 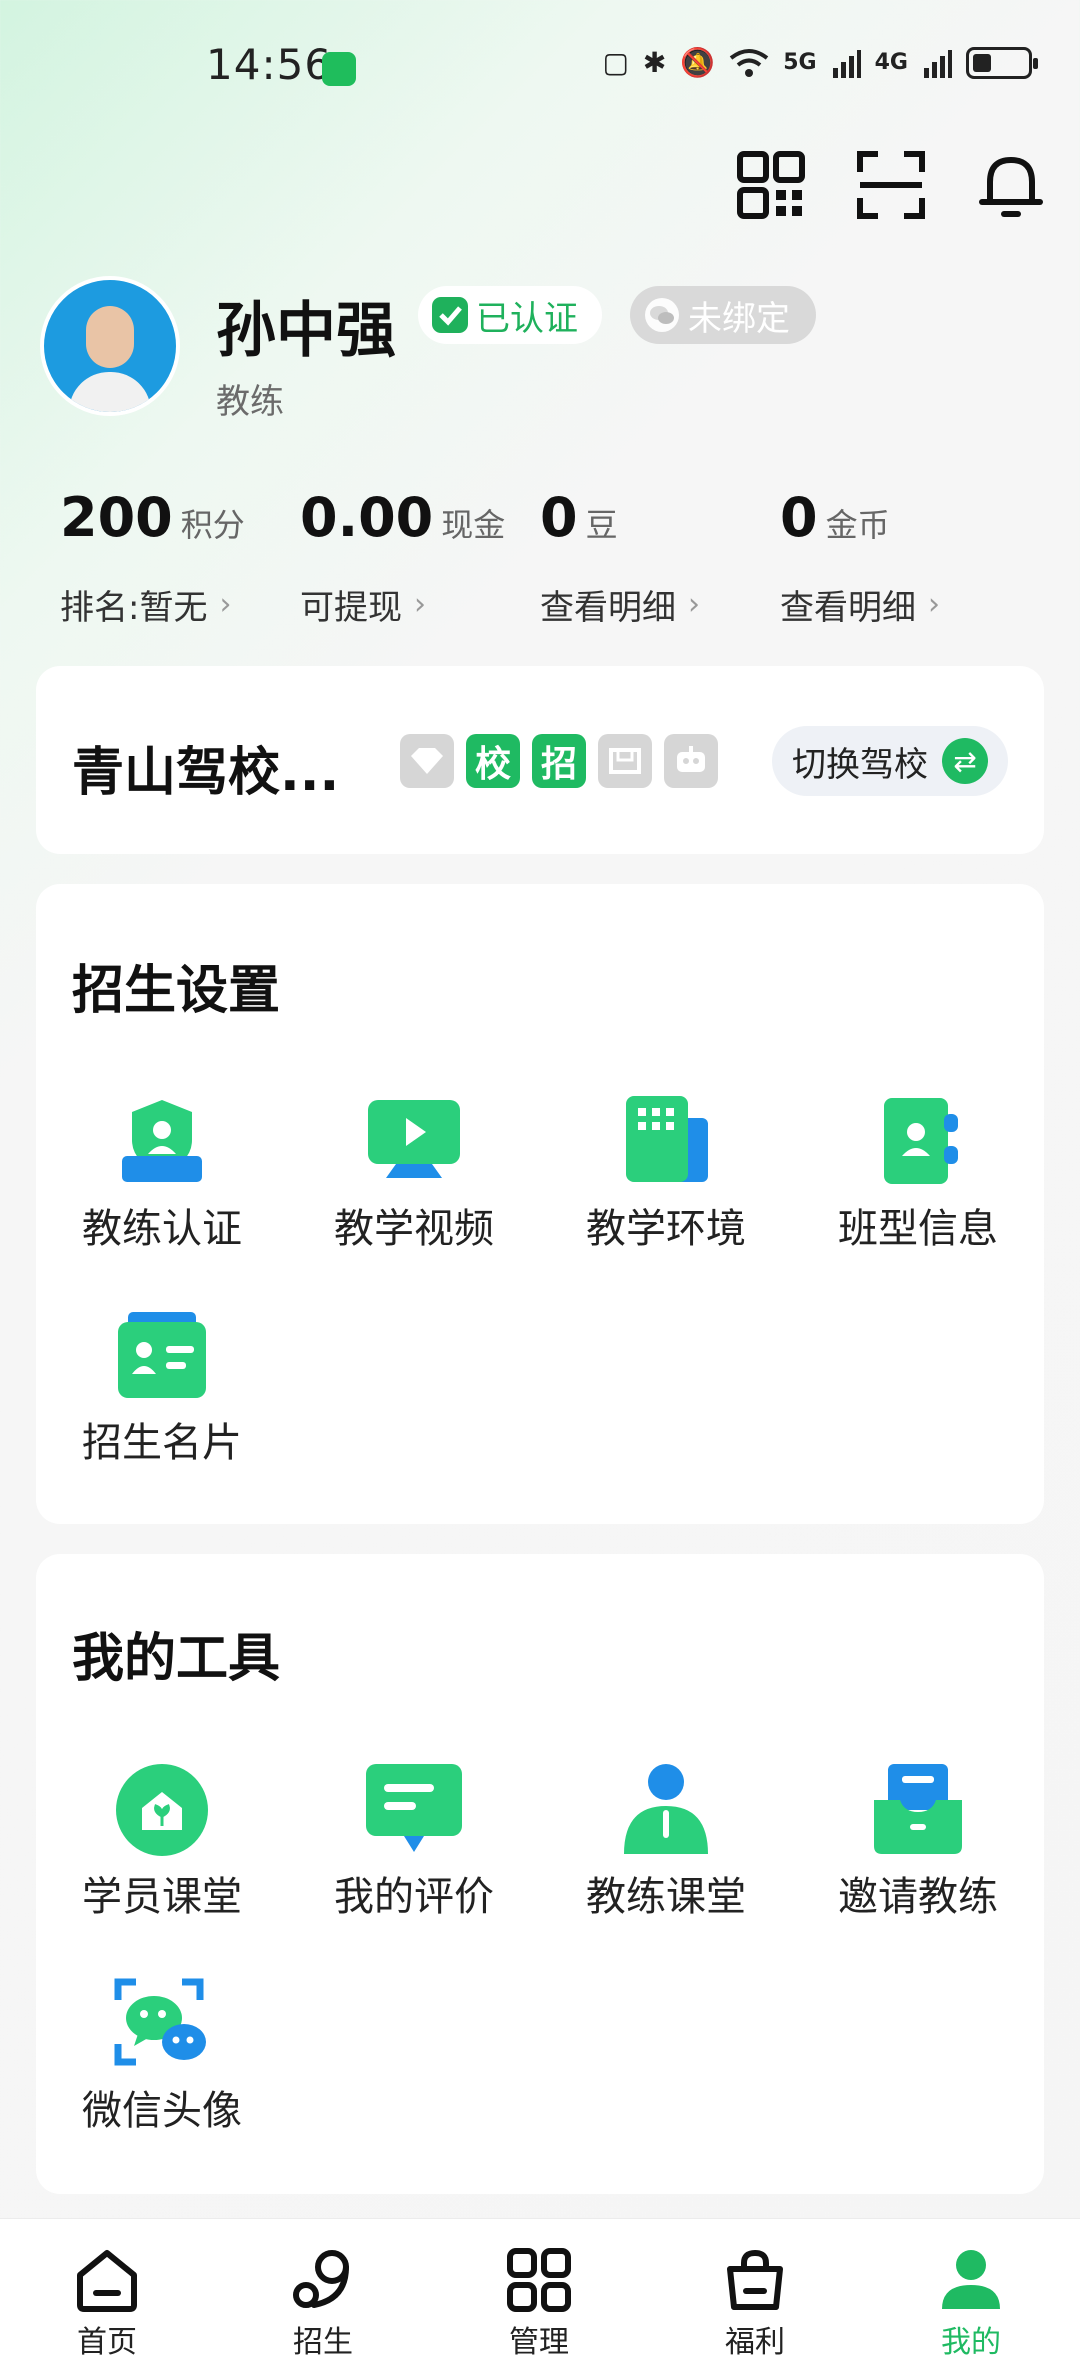 What do you see at coordinates (110, 346) in the screenshot?
I see `avatar` at bounding box center [110, 346].